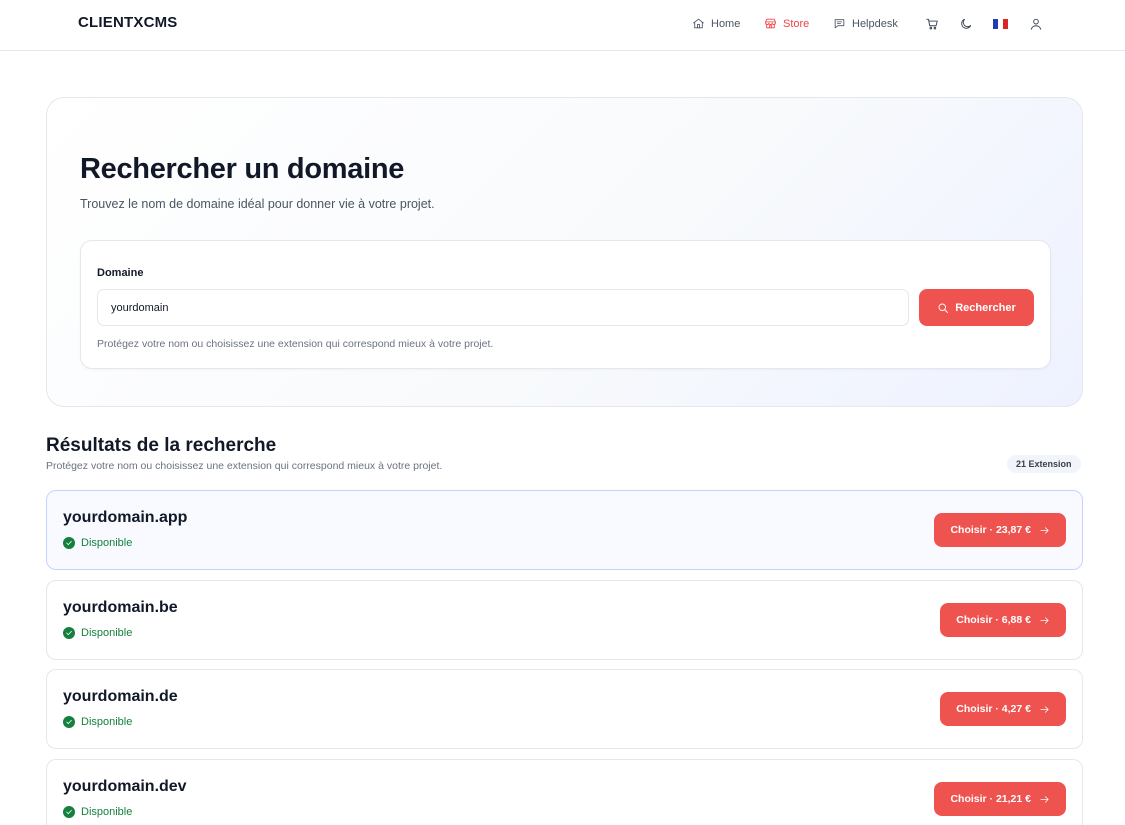 The height and width of the screenshot is (825, 1125). I want to click on choose-domain-button: Choisir · 4,27 €, so click(1003, 709).